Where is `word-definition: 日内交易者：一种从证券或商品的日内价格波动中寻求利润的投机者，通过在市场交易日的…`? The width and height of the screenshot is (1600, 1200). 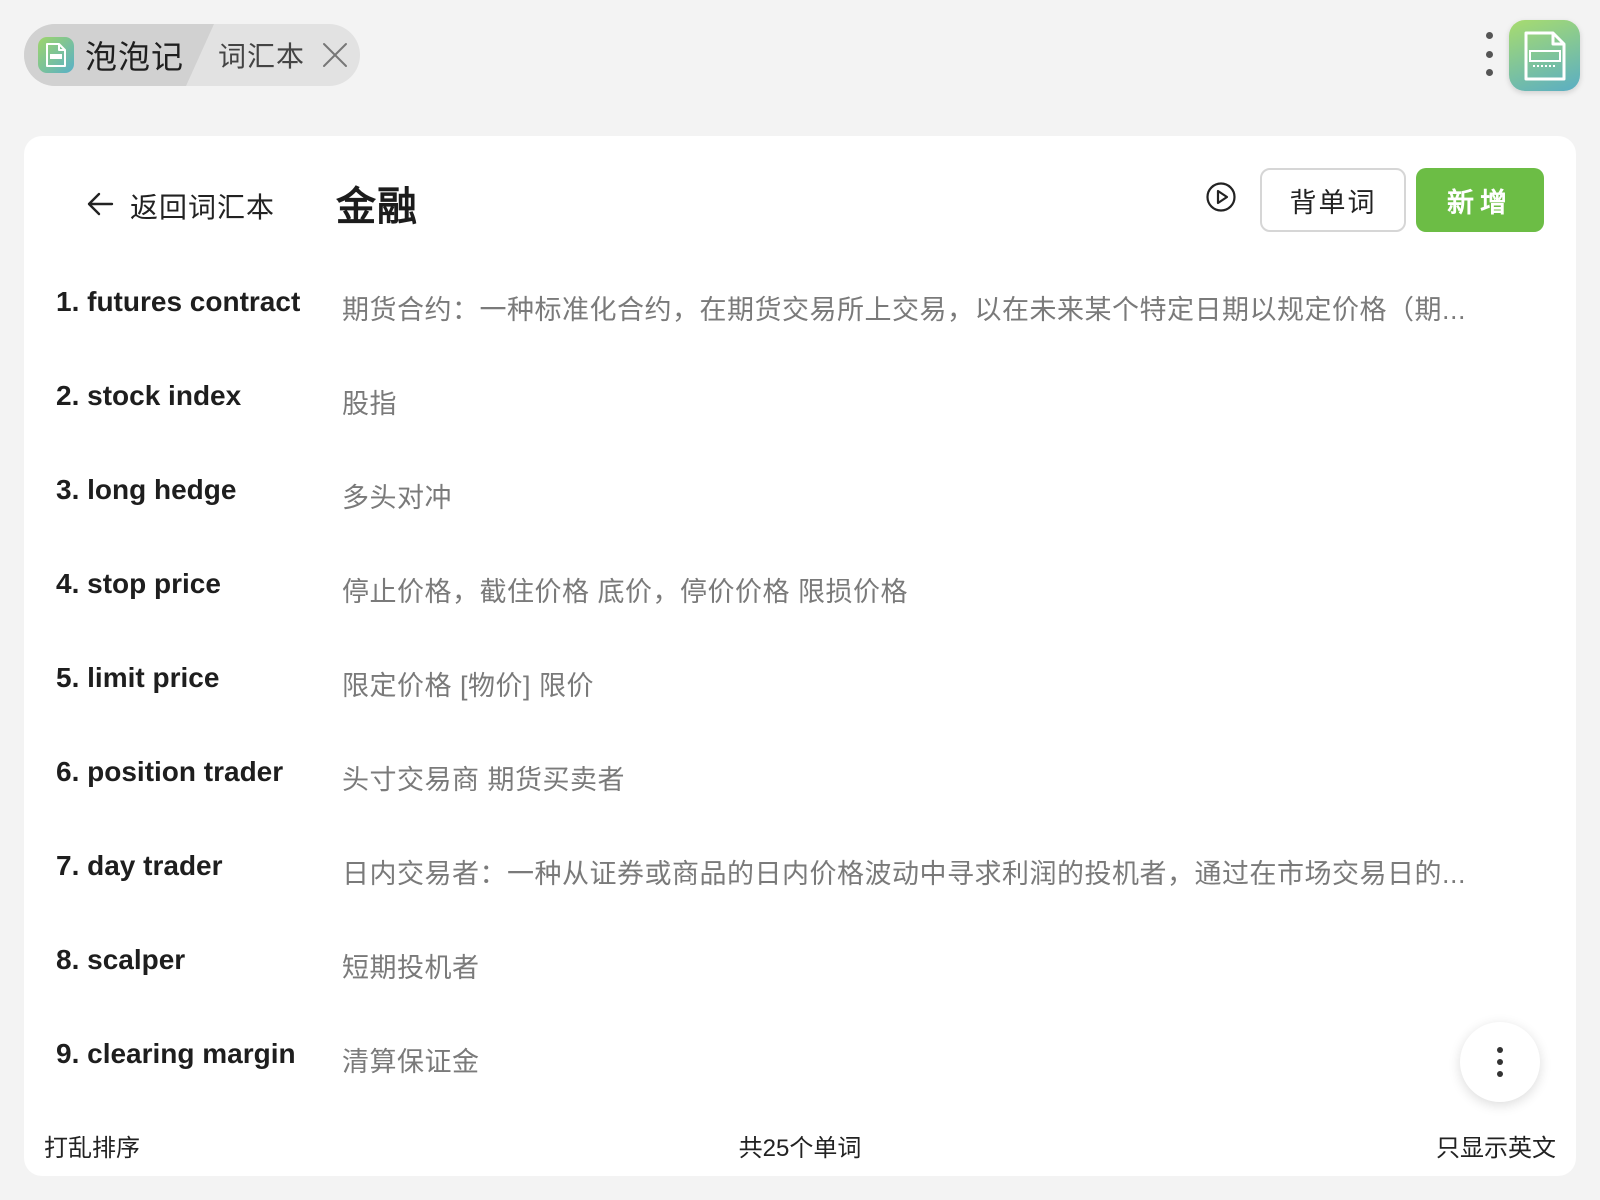 word-definition: 日内交易者：一种从证券或商品的日内价格波动中寻求利润的投机者，通过在市场交易日的… is located at coordinates (904, 874).